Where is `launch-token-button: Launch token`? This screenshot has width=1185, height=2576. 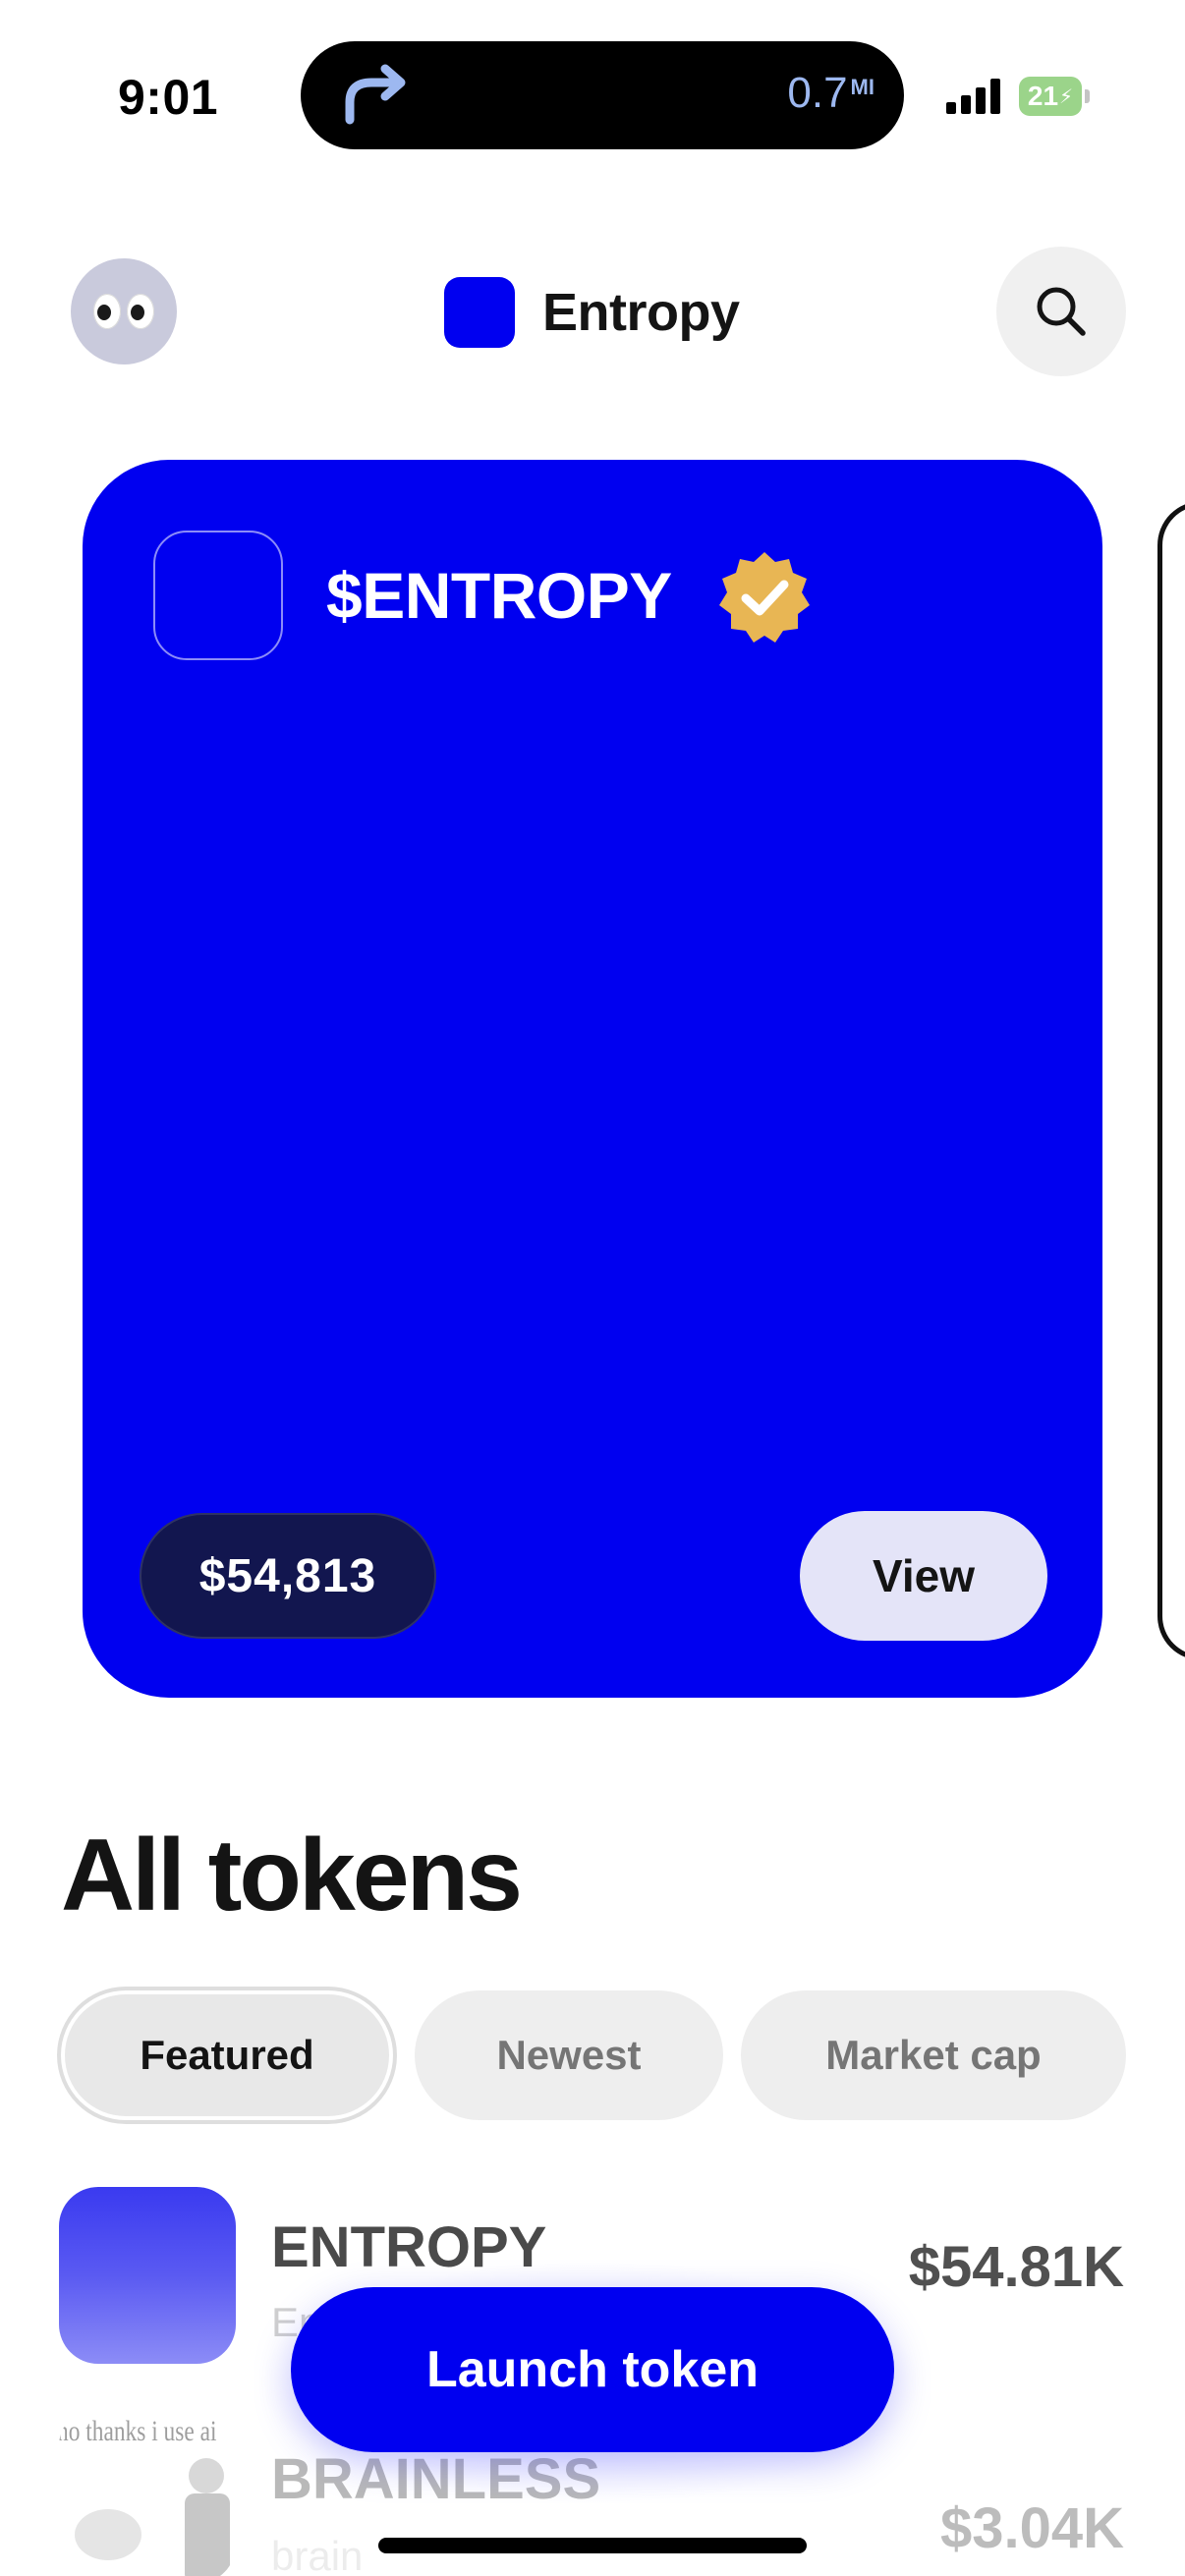 launch-token-button: Launch token is located at coordinates (592, 2369).